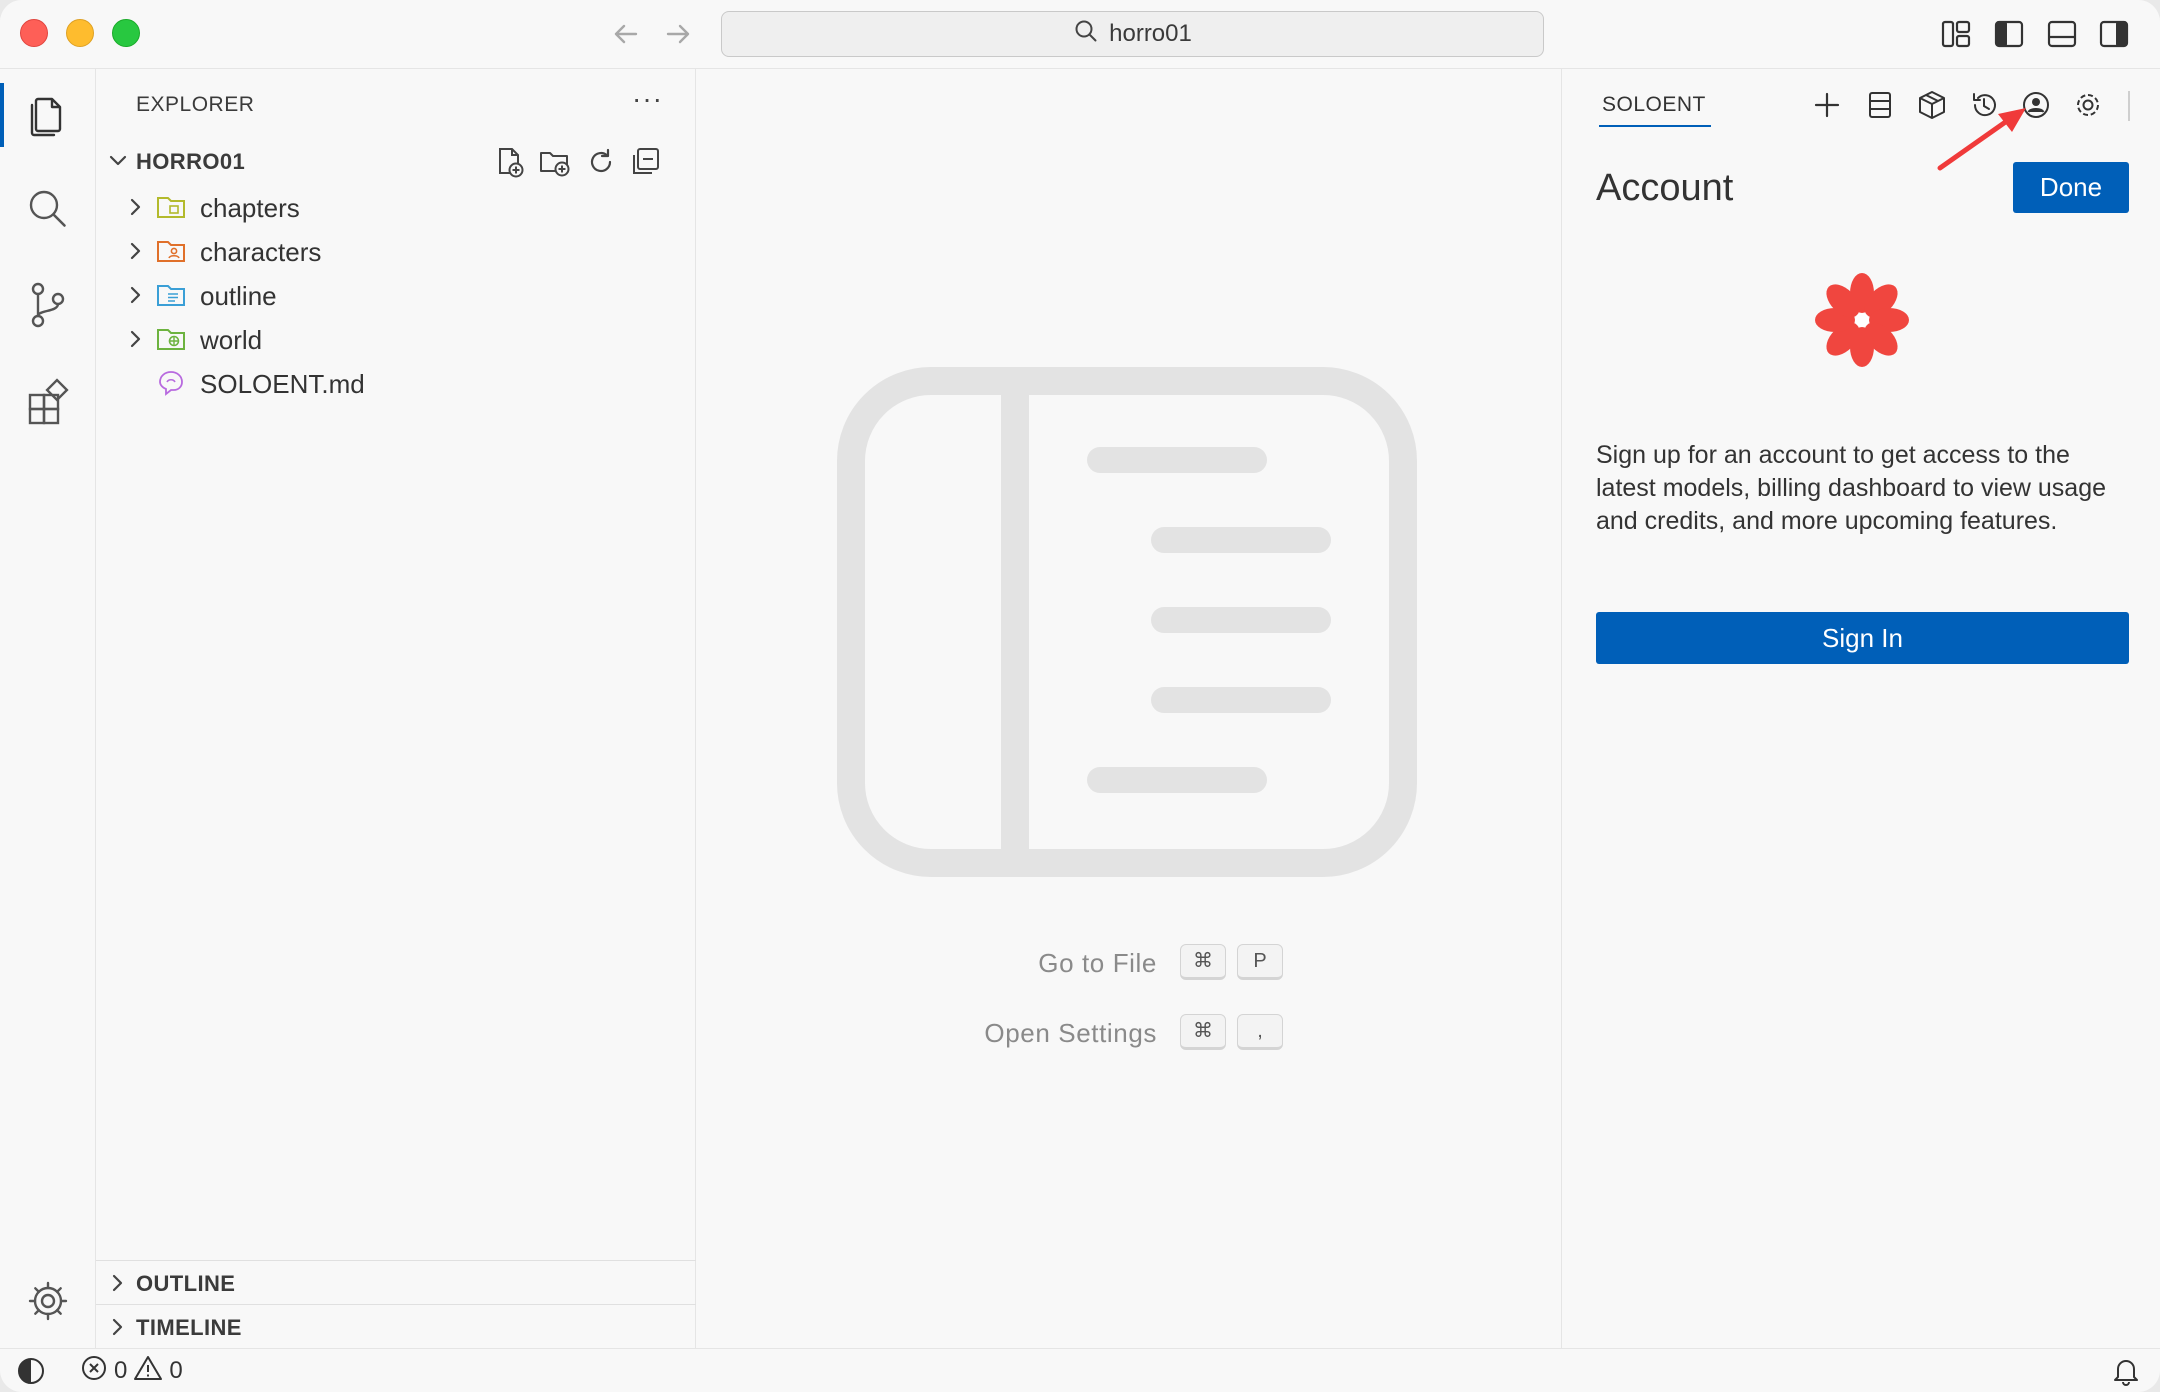  Describe the element at coordinates (509, 162) in the screenshot. I see `new-file-icon` at that location.